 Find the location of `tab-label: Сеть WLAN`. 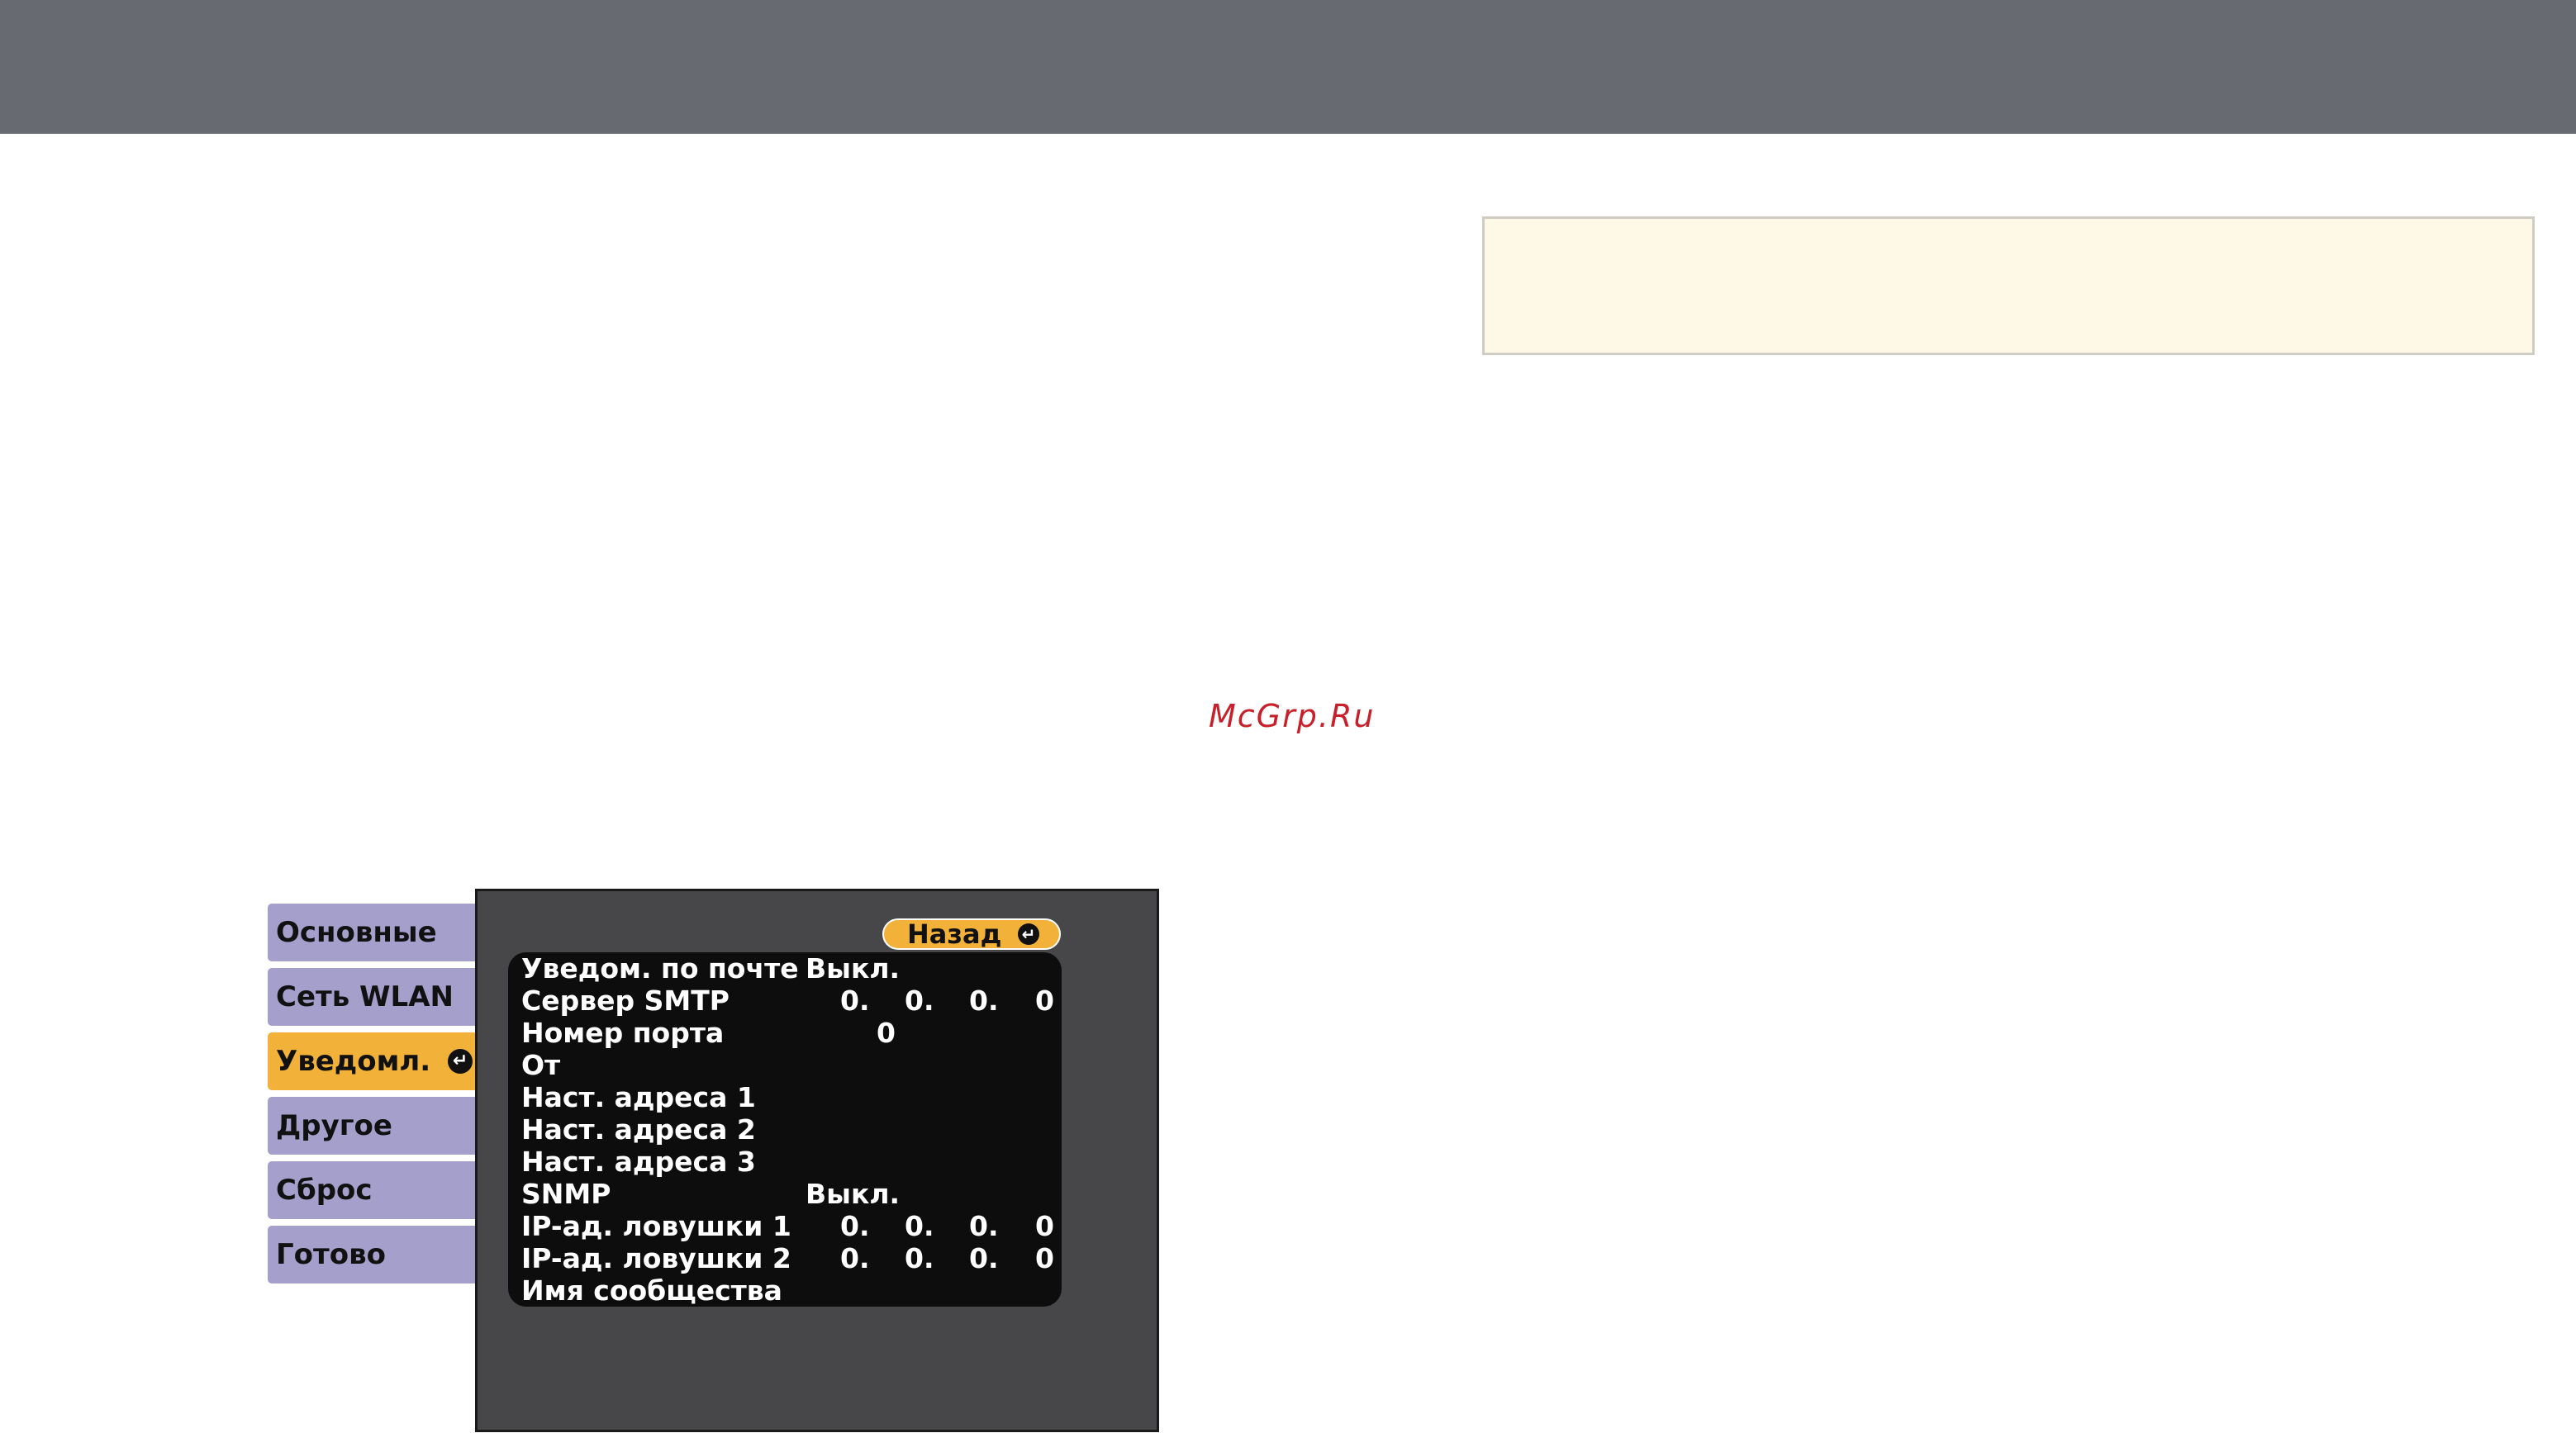

tab-label: Сеть WLAN is located at coordinates (365, 997).